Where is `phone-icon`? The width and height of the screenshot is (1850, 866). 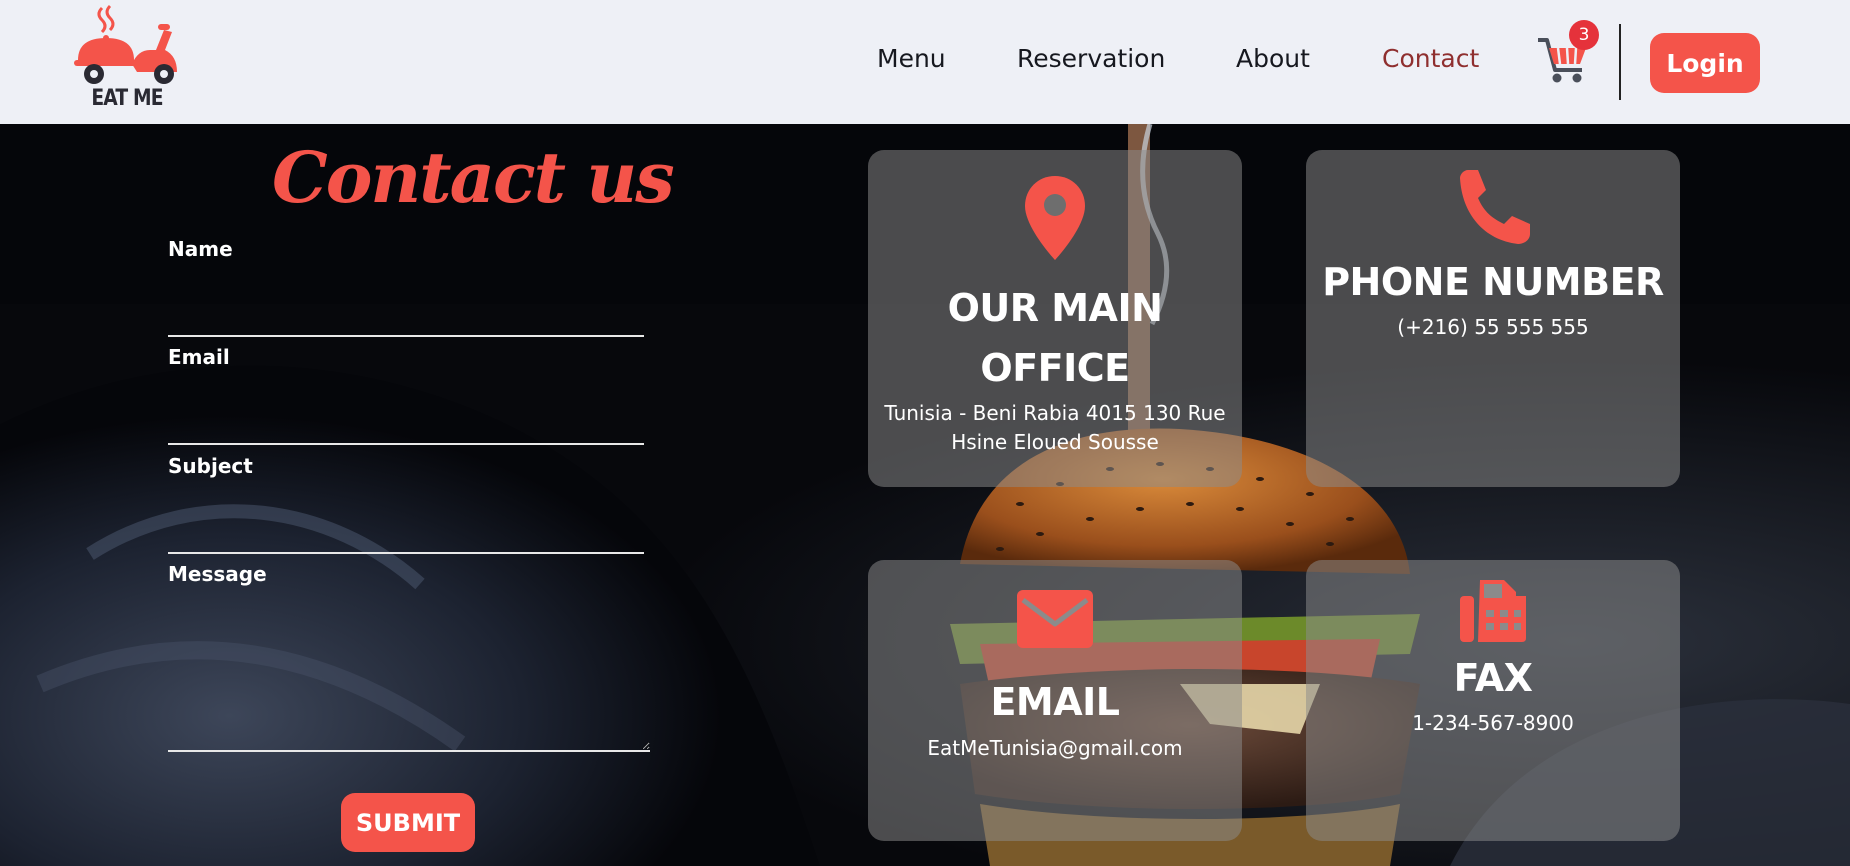 phone-icon is located at coordinates (1495, 207).